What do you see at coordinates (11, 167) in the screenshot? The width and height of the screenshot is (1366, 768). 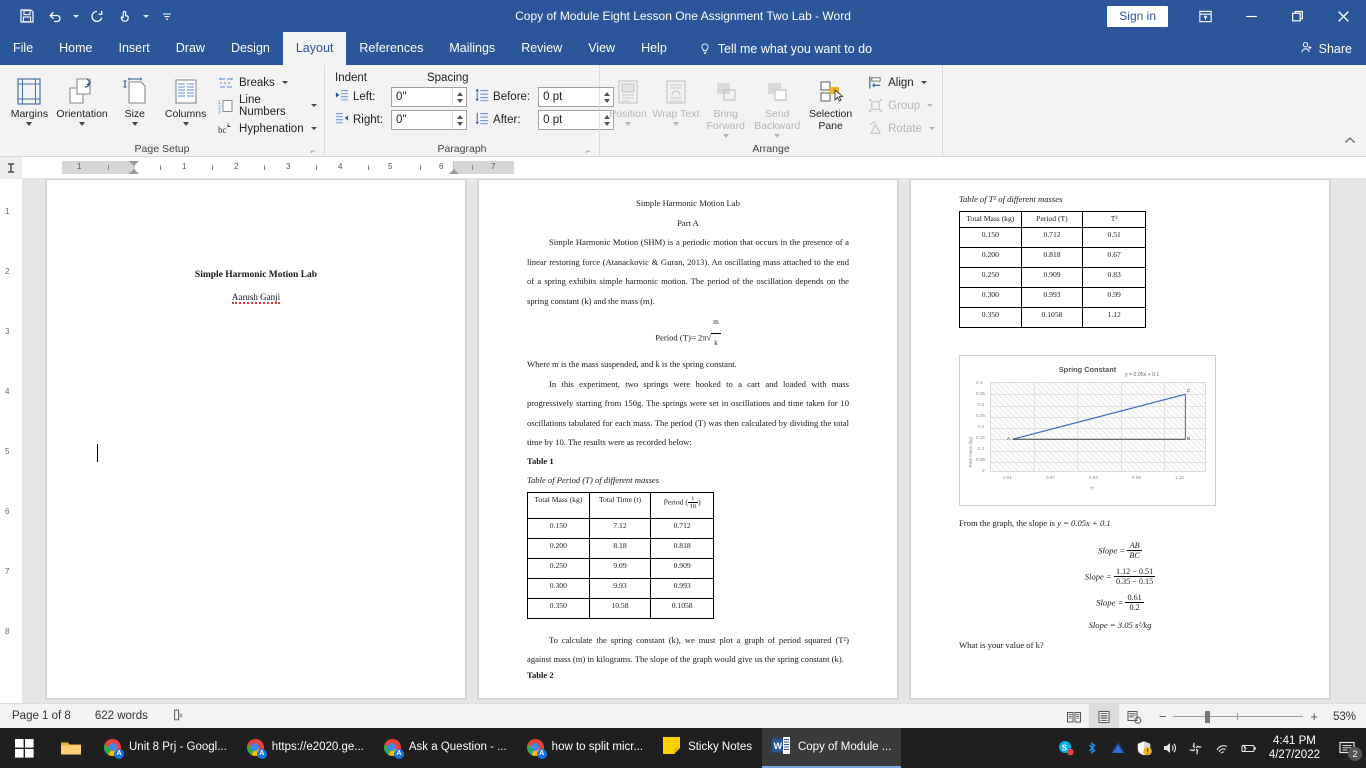 I see `tab-stop-selector` at bounding box center [11, 167].